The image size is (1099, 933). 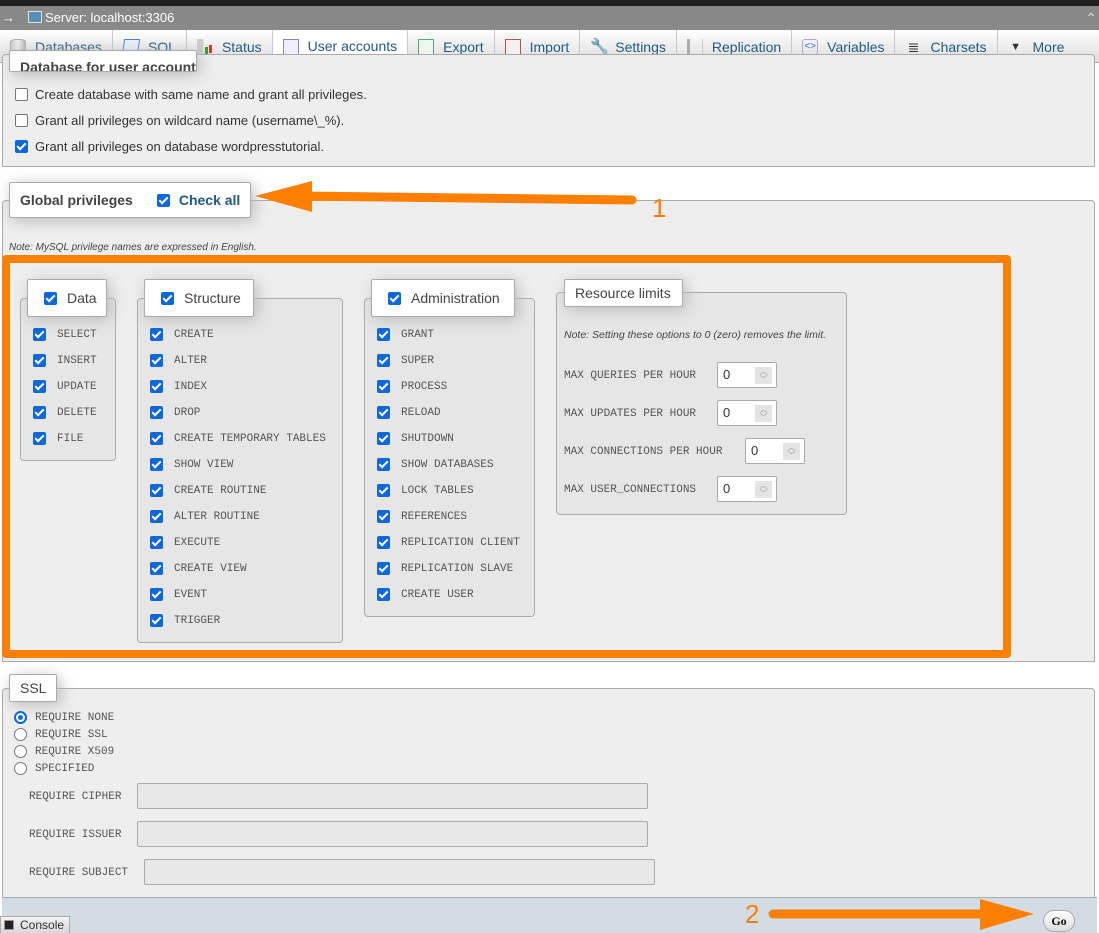 What do you see at coordinates (448, 542) in the screenshot?
I see `privilege-replication-client: REPLICATION CLIENT` at bounding box center [448, 542].